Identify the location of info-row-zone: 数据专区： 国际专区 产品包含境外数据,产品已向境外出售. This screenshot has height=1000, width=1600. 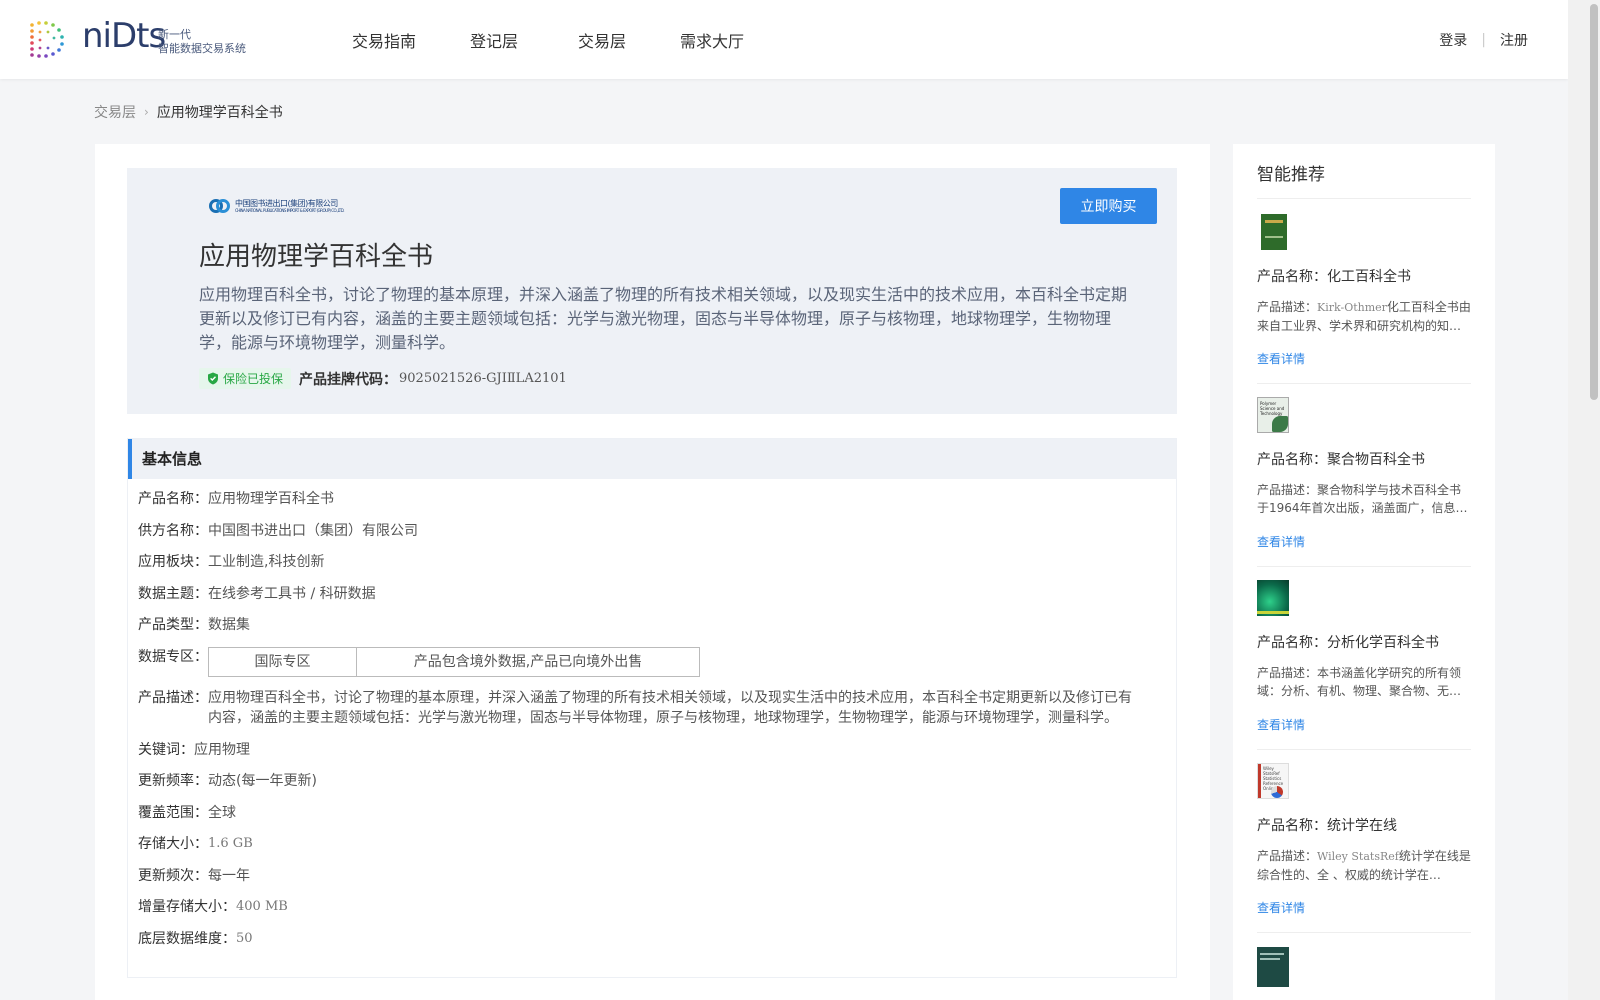
(657, 661).